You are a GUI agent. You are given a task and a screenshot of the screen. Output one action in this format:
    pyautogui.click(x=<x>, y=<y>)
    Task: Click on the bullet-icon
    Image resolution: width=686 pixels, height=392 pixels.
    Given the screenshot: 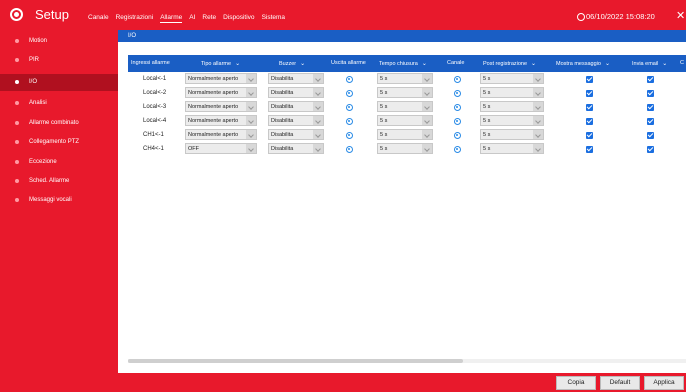 What is the action you would take?
    pyautogui.click(x=17, y=82)
    